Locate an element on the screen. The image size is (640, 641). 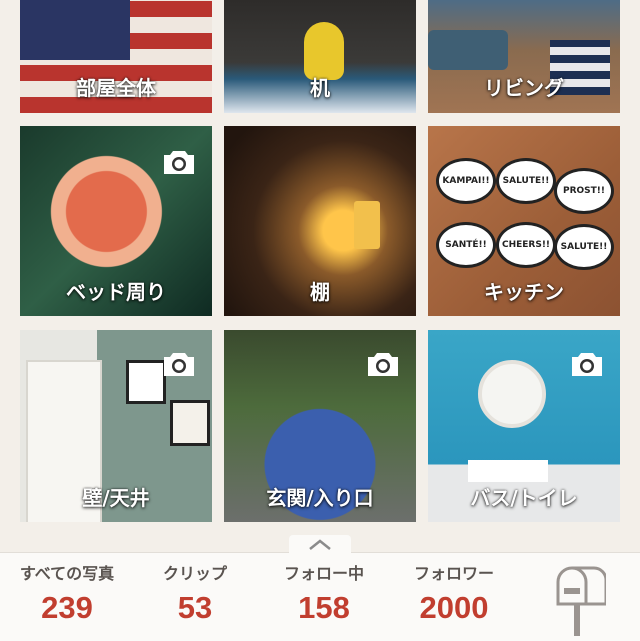
stat-all-photos: すべての写真 239 is located at coordinates (67, 593).